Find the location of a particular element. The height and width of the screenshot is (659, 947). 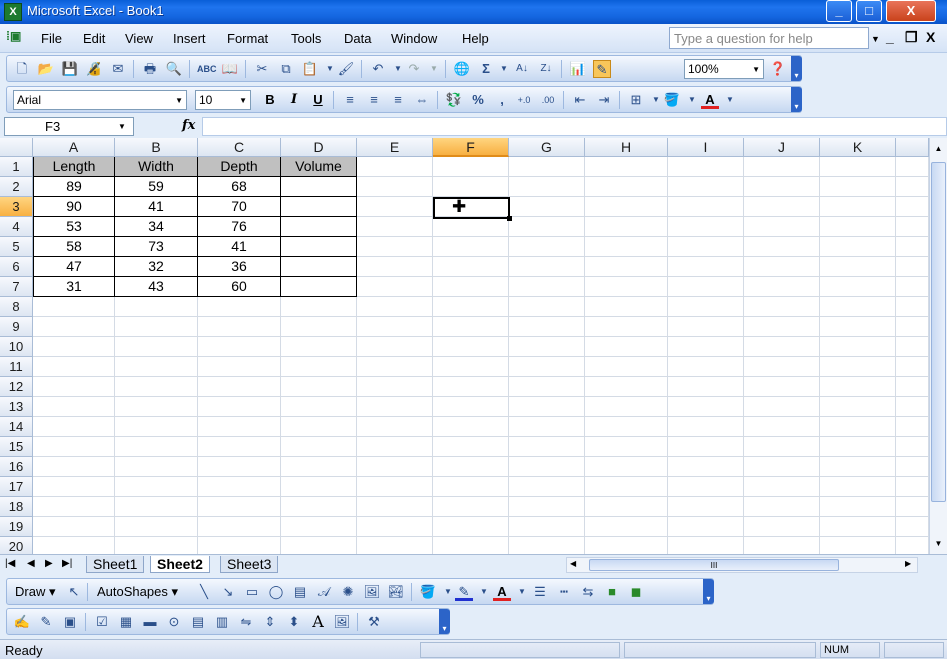

cell-k2 is located at coordinates (858, 187).